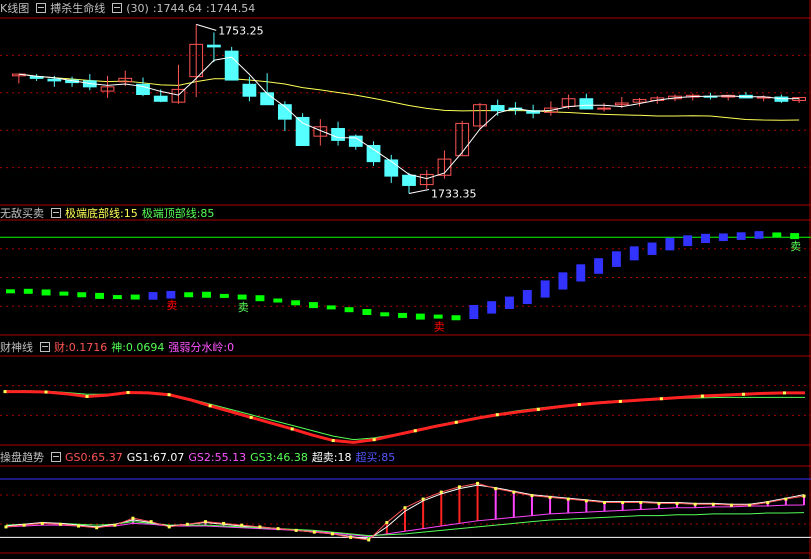  Describe the element at coordinates (155, 457) in the screenshot. I see `gs1-value: GS1:67.07` at that location.